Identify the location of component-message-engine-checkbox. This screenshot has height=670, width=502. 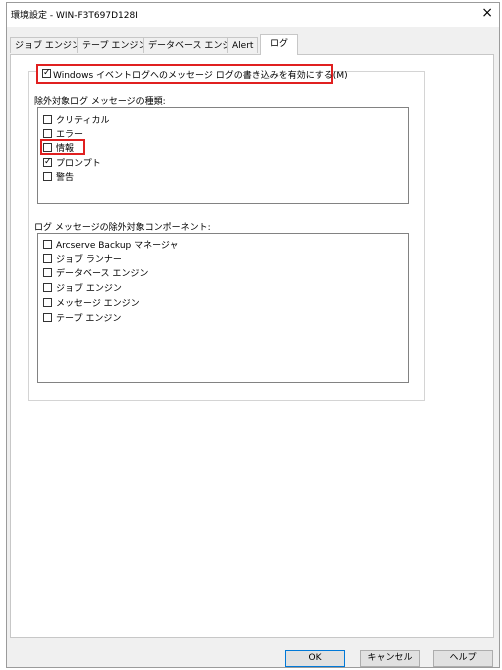
(47, 302).